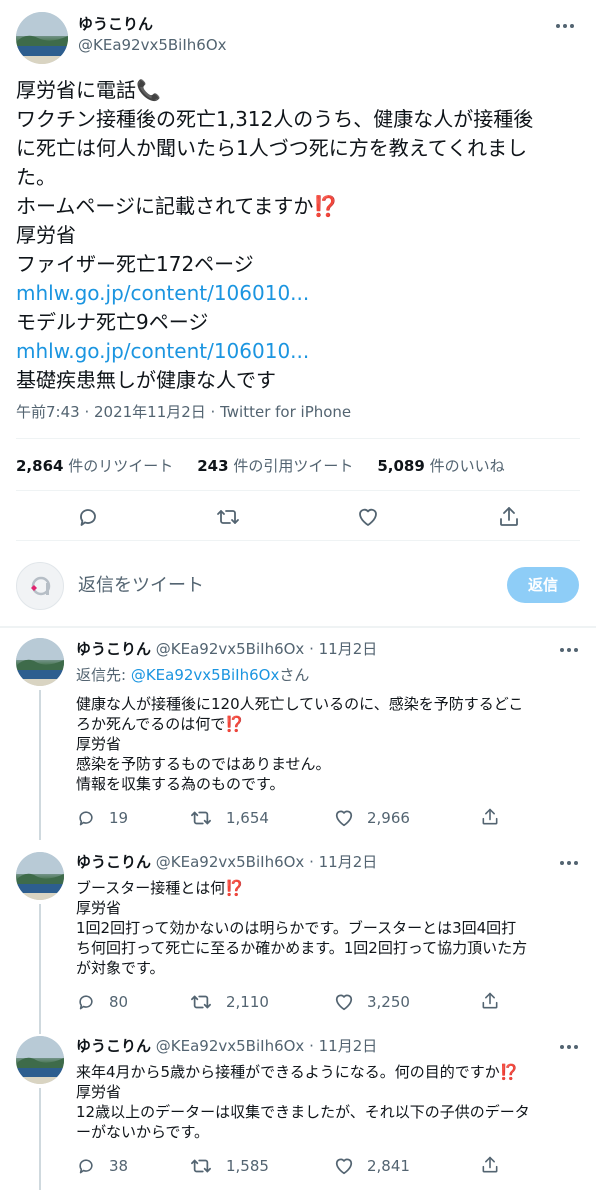  What do you see at coordinates (543, 585) in the screenshot?
I see `reply-submit-button: 返信` at bounding box center [543, 585].